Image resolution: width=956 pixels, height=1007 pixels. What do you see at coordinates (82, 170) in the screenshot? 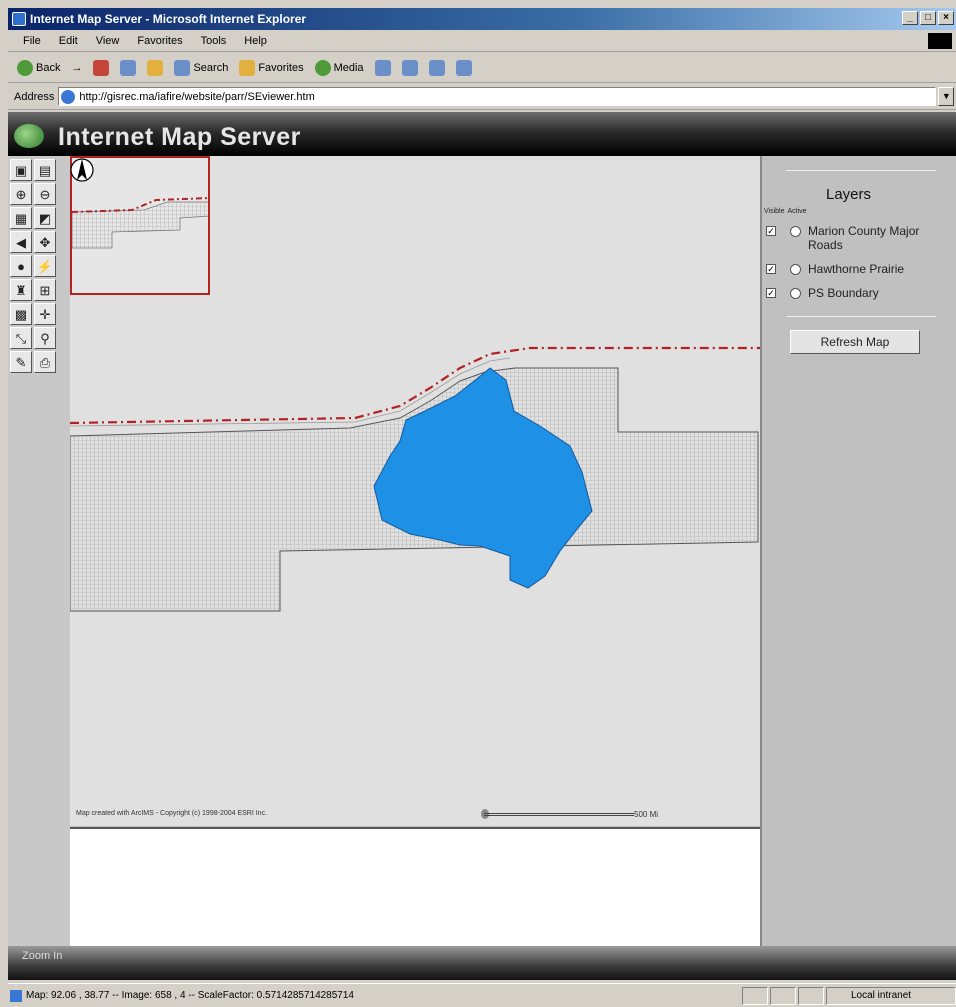
I see `north-arrow-icon` at bounding box center [82, 170].